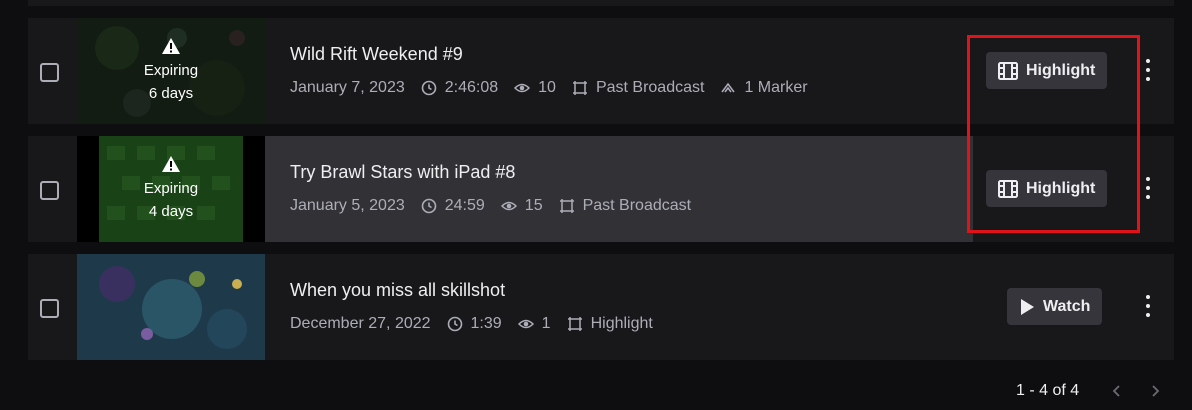 The width and height of the screenshot is (1192, 410). Describe the element at coordinates (728, 87) in the screenshot. I see `marker-icon` at that location.